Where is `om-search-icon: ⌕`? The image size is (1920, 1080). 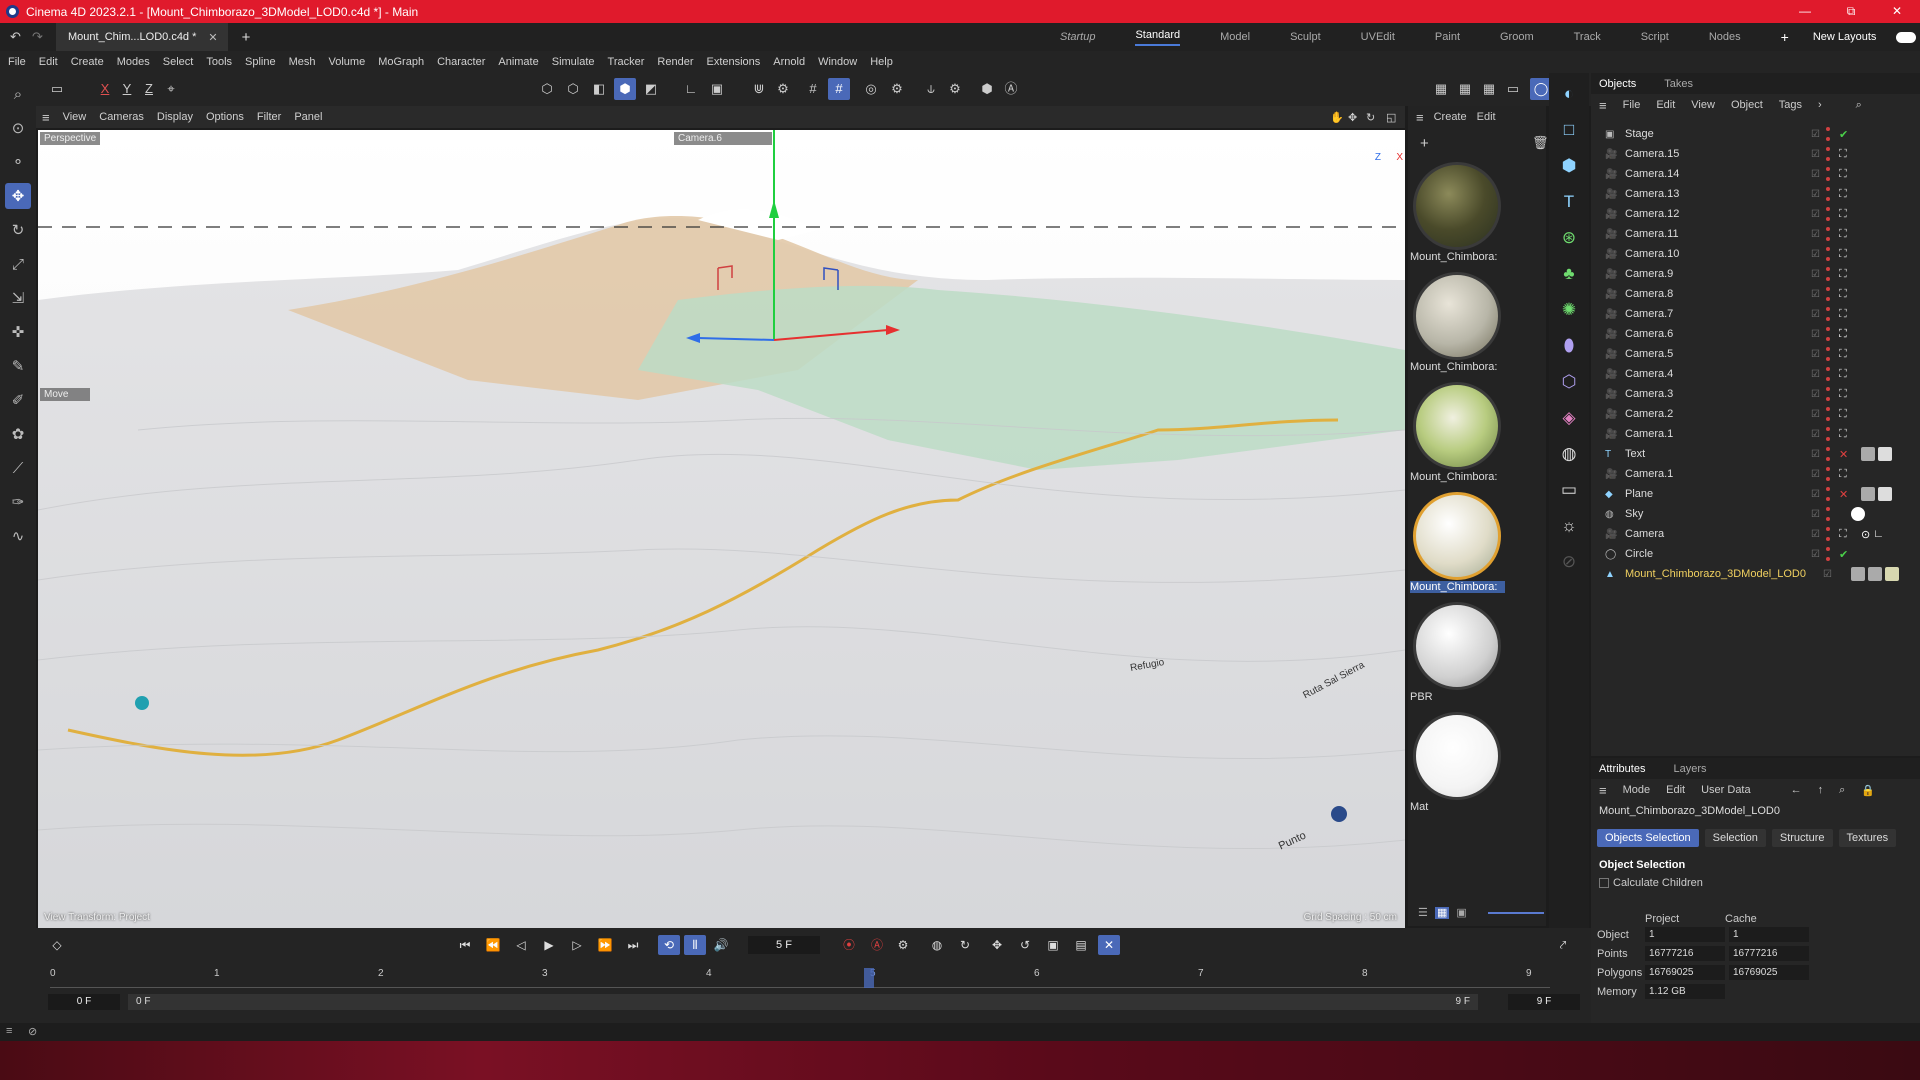
om-search-icon: ⌕ is located at coordinates (1859, 105).